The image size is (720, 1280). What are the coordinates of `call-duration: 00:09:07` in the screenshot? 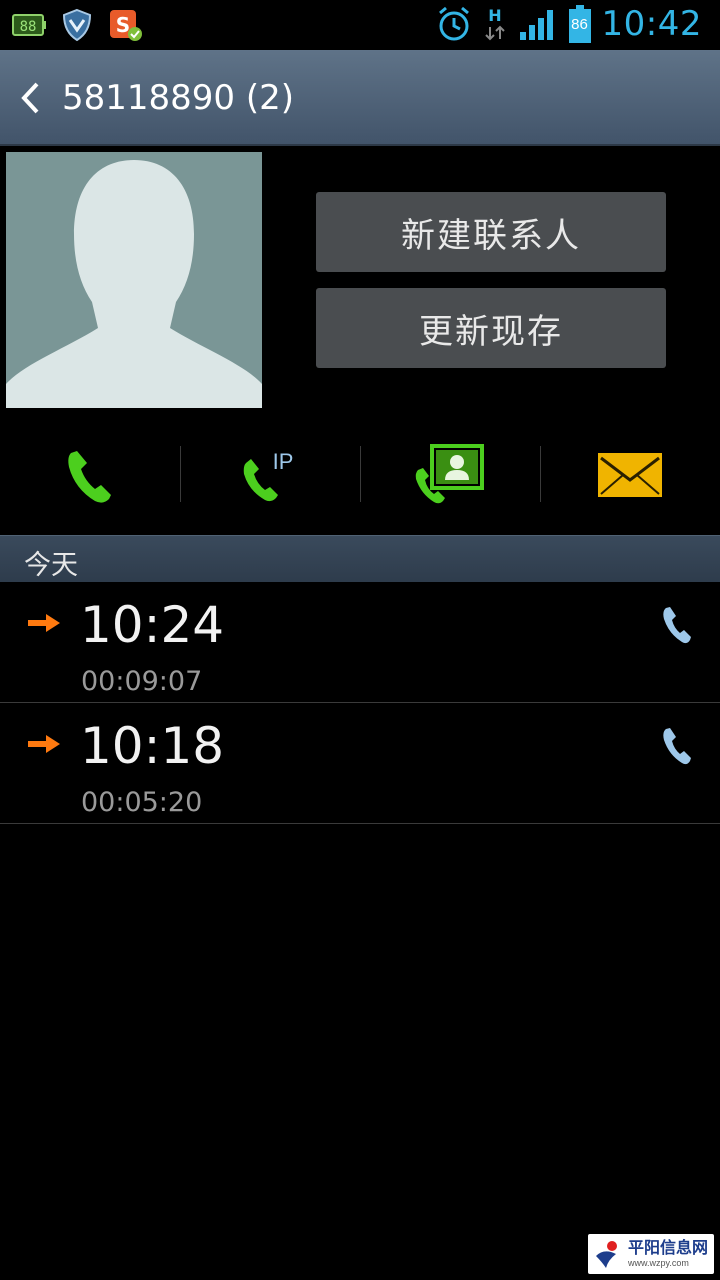 It's located at (142, 681).